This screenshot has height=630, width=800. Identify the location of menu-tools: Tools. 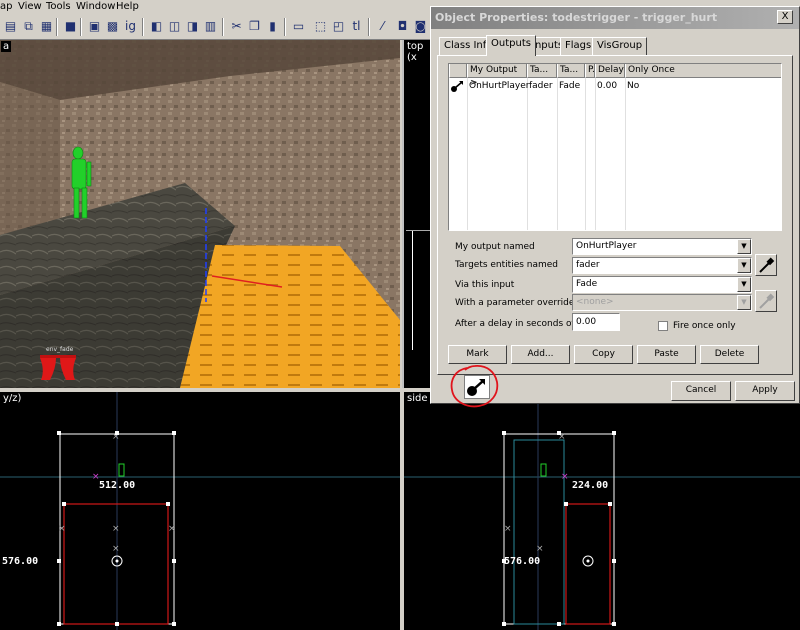
(58, 6).